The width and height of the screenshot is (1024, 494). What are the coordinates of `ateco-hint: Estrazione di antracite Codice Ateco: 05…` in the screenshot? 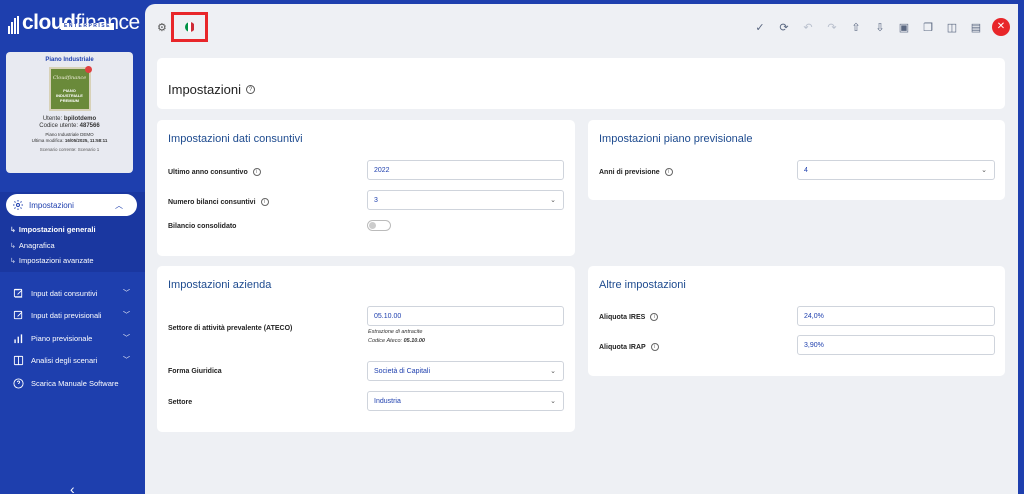 It's located at (396, 337).